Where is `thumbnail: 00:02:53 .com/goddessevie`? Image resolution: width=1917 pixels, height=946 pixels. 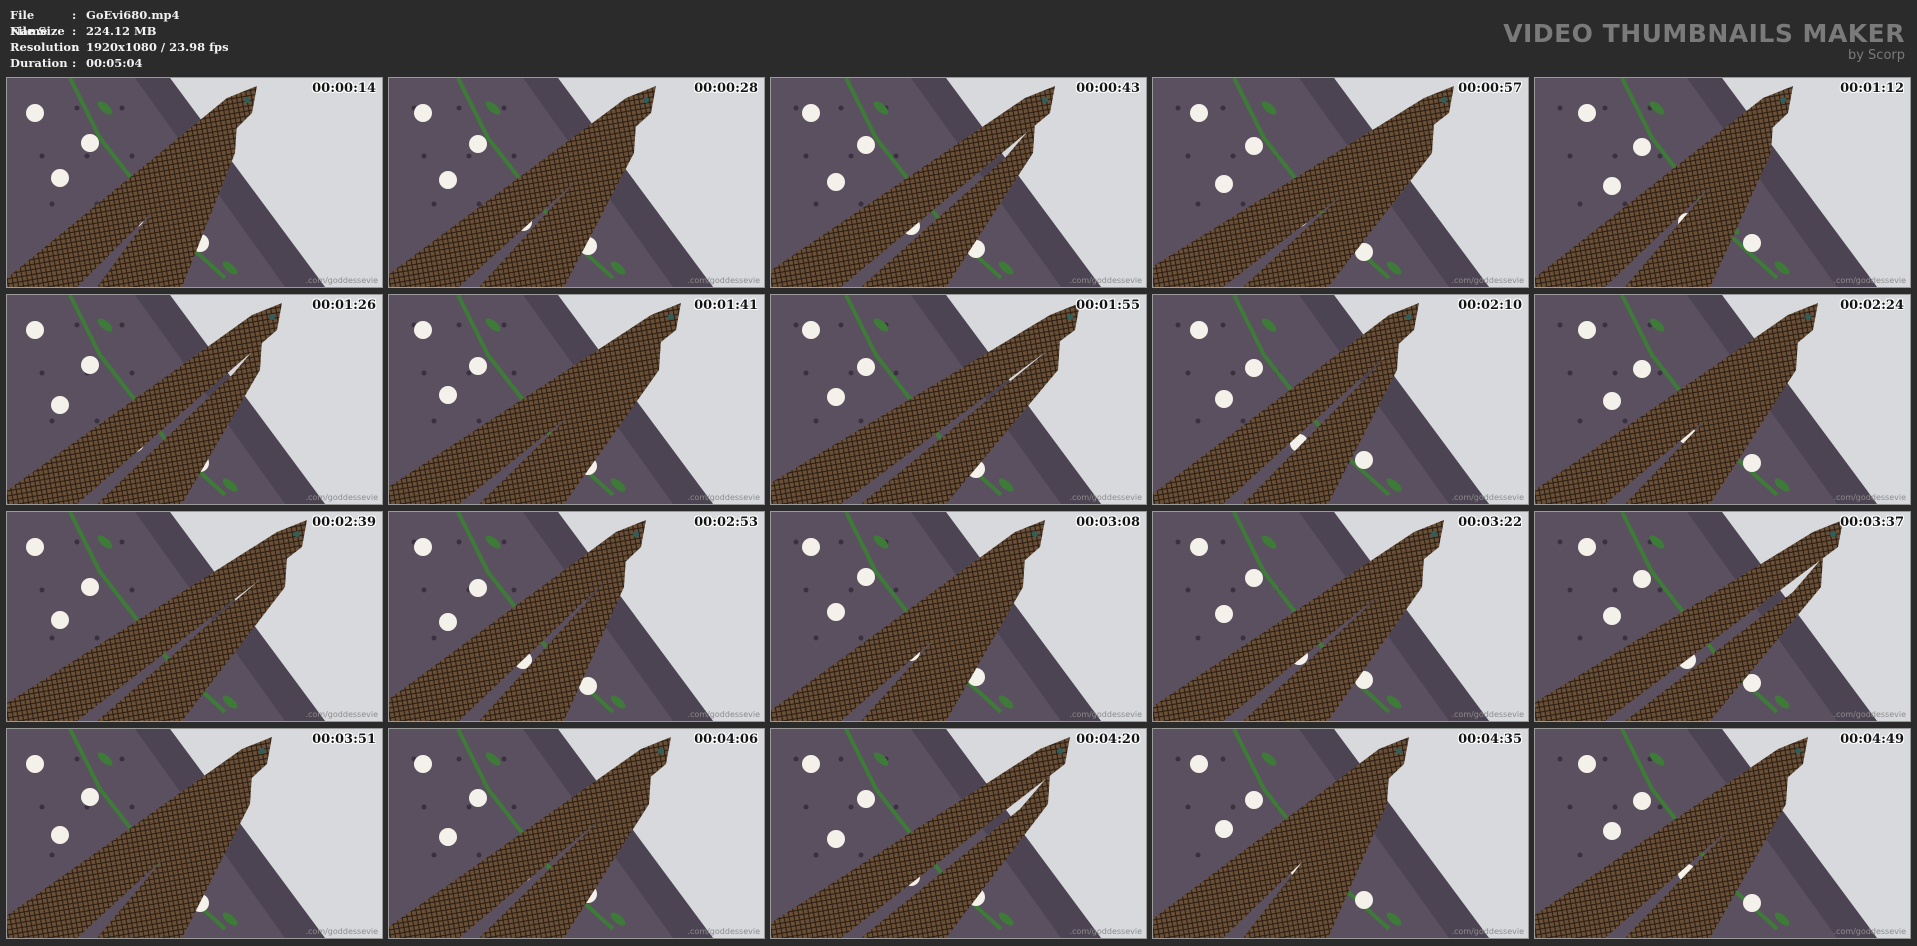
thumbnail: 00:02:53 .com/goddessevie is located at coordinates (576, 616).